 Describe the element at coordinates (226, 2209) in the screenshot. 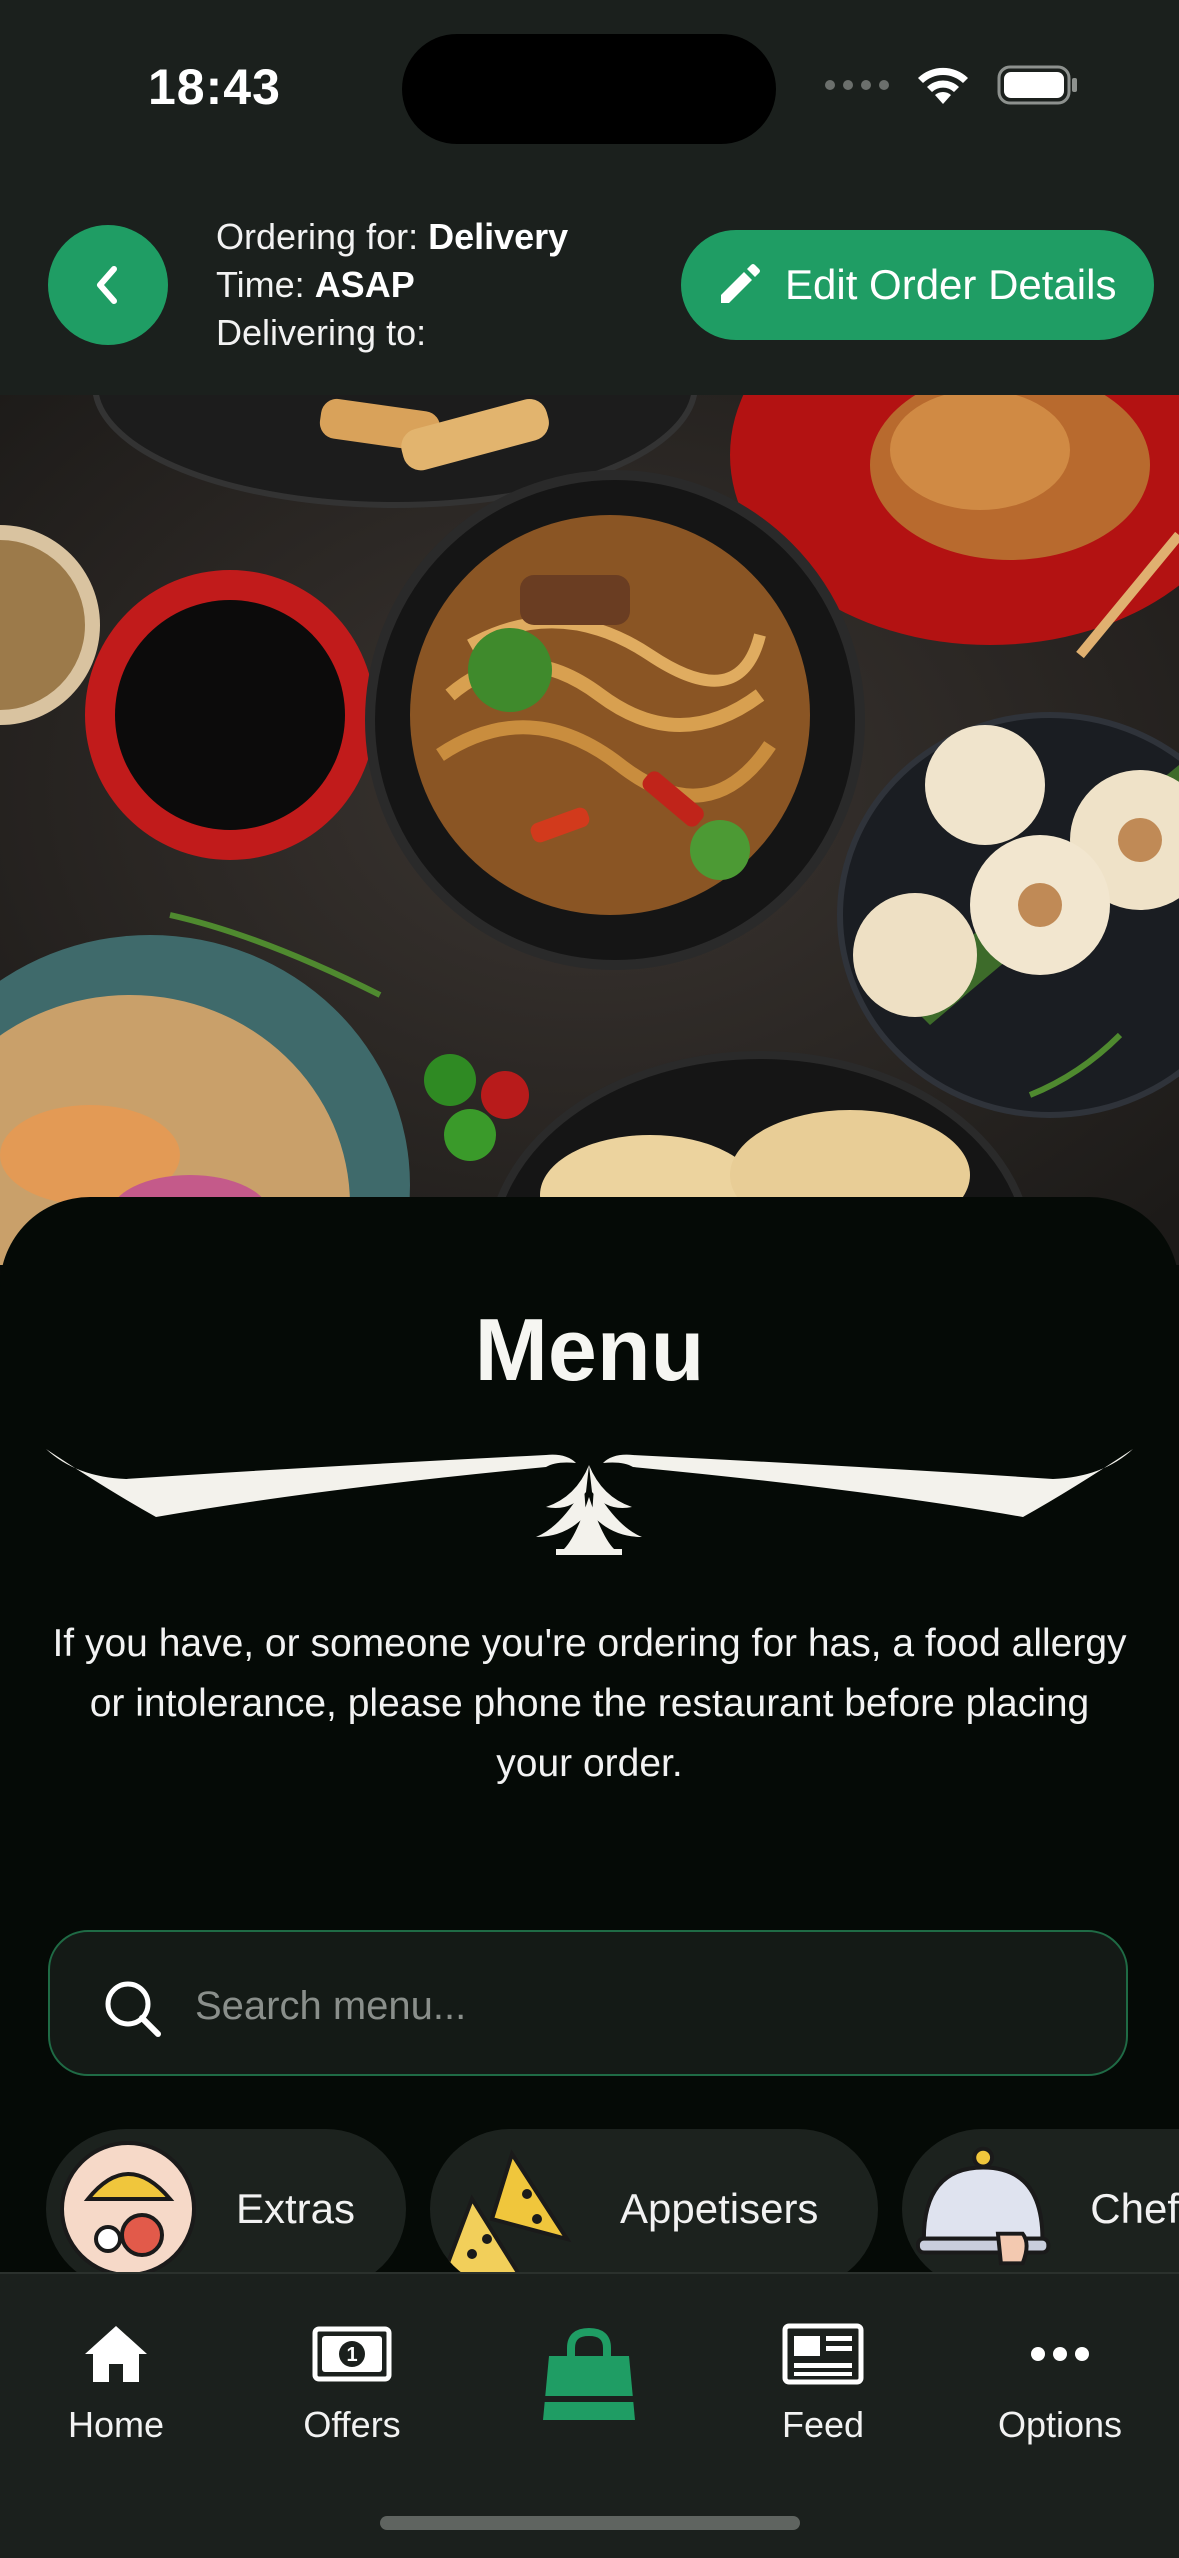

I see `category-extras: Extras` at that location.